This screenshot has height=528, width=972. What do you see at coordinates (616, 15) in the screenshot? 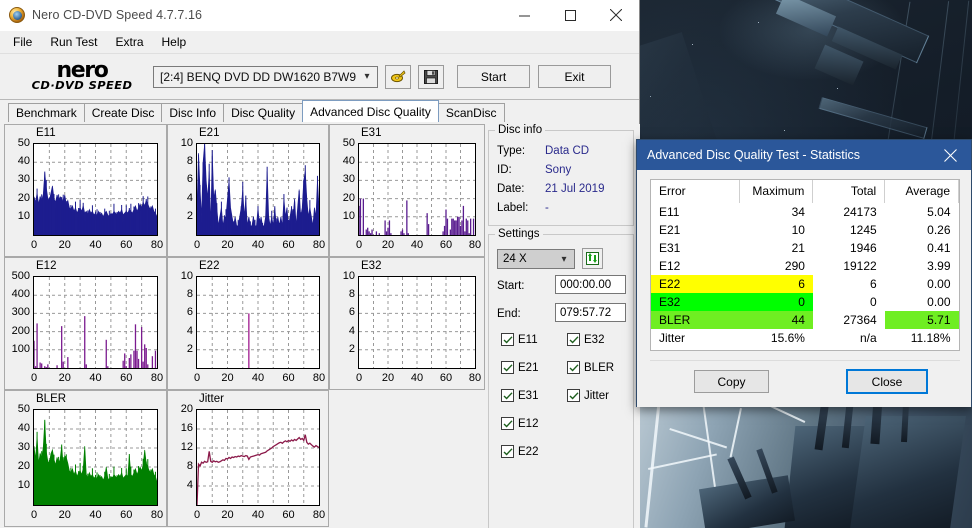
I see `close-button` at bounding box center [616, 15].